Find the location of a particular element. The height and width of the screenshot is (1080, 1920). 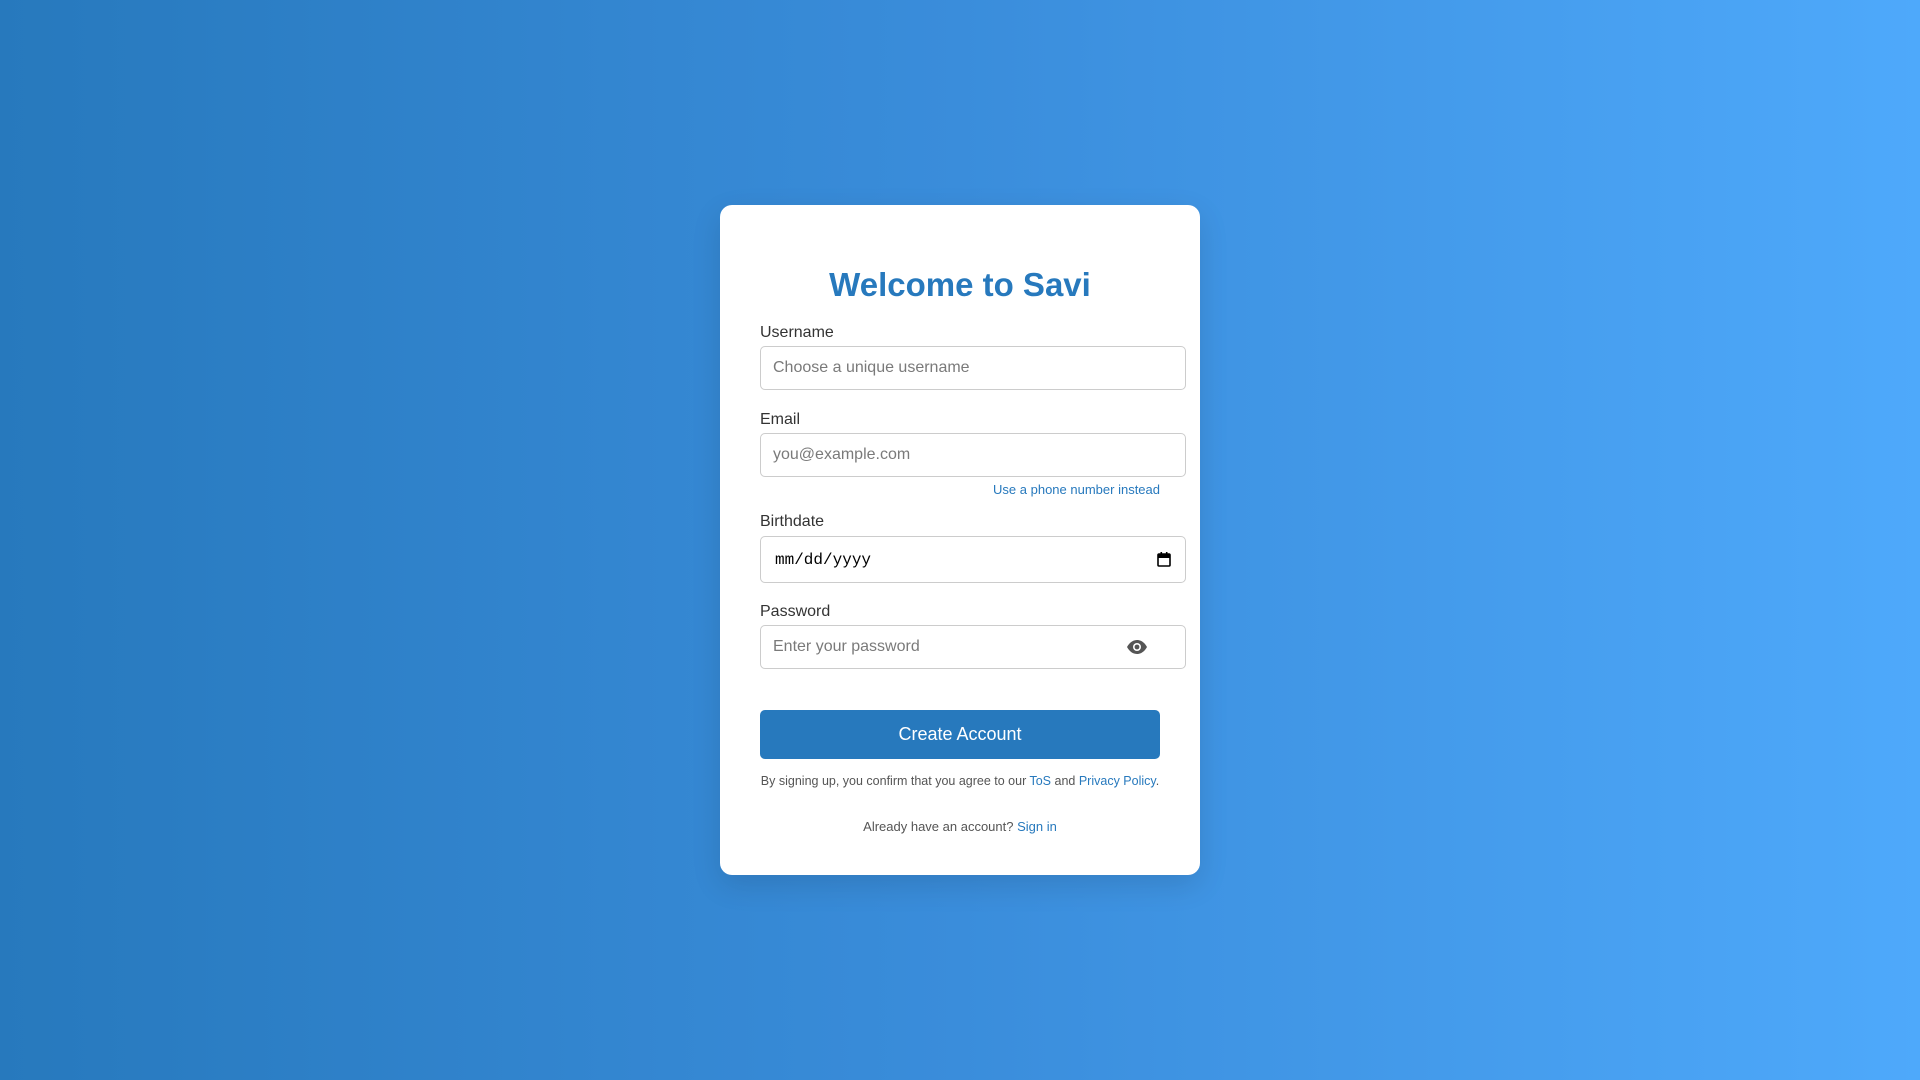

signin-prefix: Already have an account? is located at coordinates (940, 826).